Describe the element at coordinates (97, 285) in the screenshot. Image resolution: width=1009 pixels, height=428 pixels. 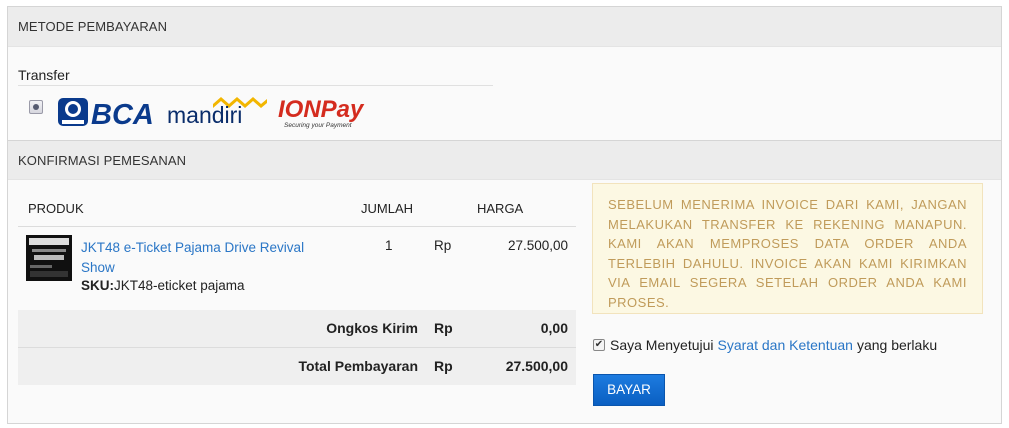
I see `sku-label: SKU:` at that location.